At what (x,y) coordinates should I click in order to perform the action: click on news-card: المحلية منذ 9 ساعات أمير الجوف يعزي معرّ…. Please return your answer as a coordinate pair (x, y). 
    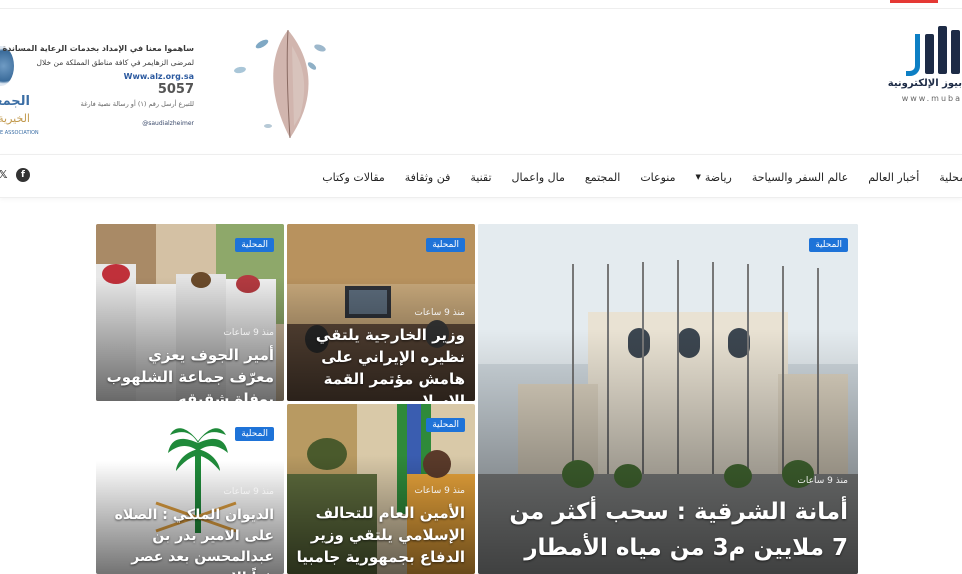
    Looking at the image, I should click on (190, 312).